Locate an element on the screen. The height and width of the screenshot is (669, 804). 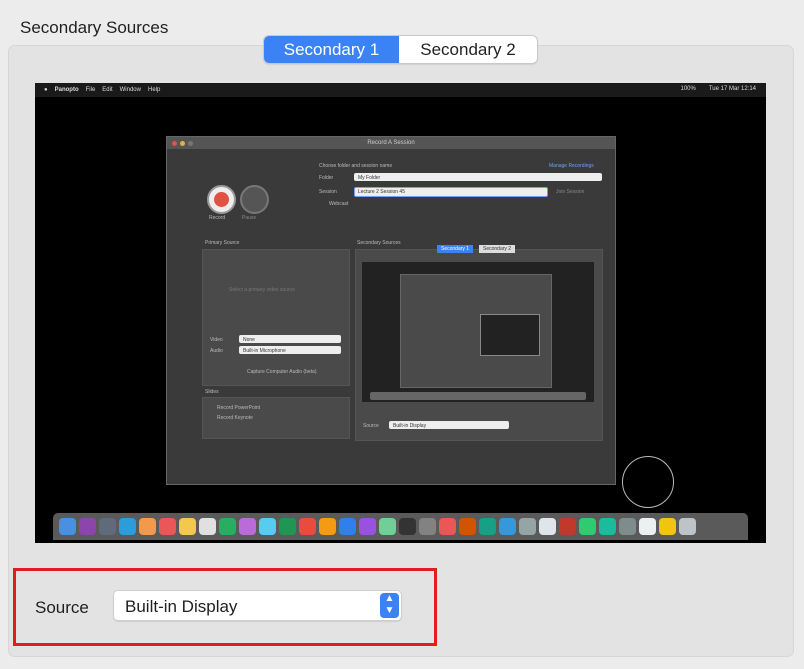
source-tabs: Secondary 1 Secondary 2 is located at coordinates (400, 49).